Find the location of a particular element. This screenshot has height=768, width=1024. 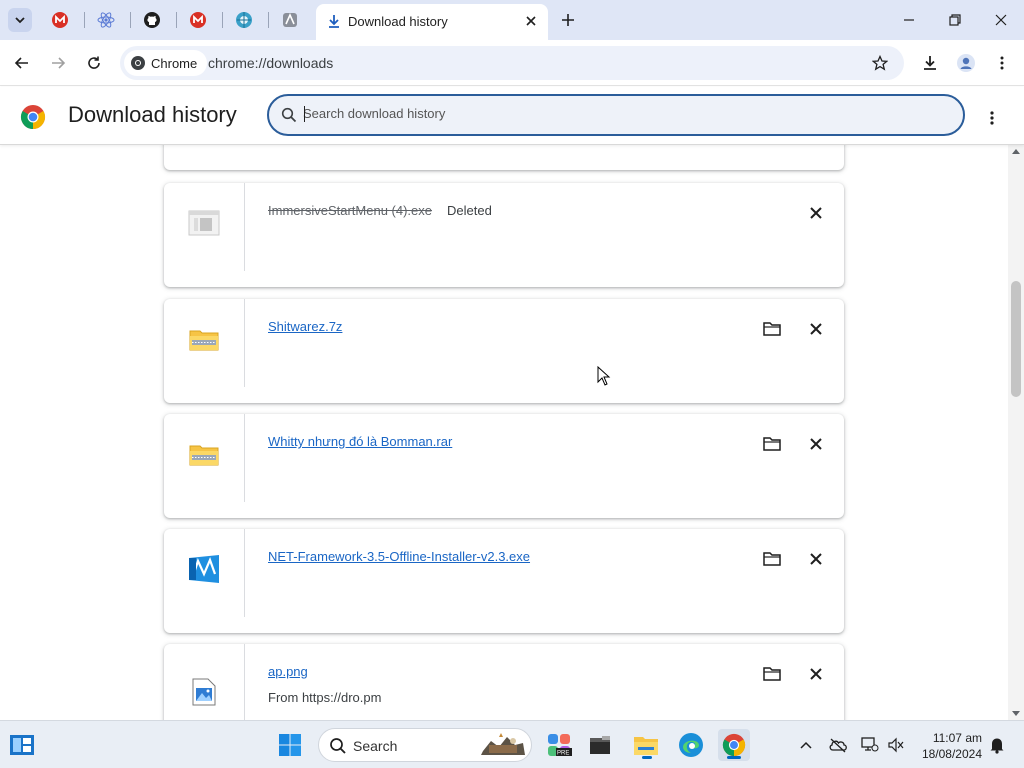

text-caret is located at coordinates (304, 114).